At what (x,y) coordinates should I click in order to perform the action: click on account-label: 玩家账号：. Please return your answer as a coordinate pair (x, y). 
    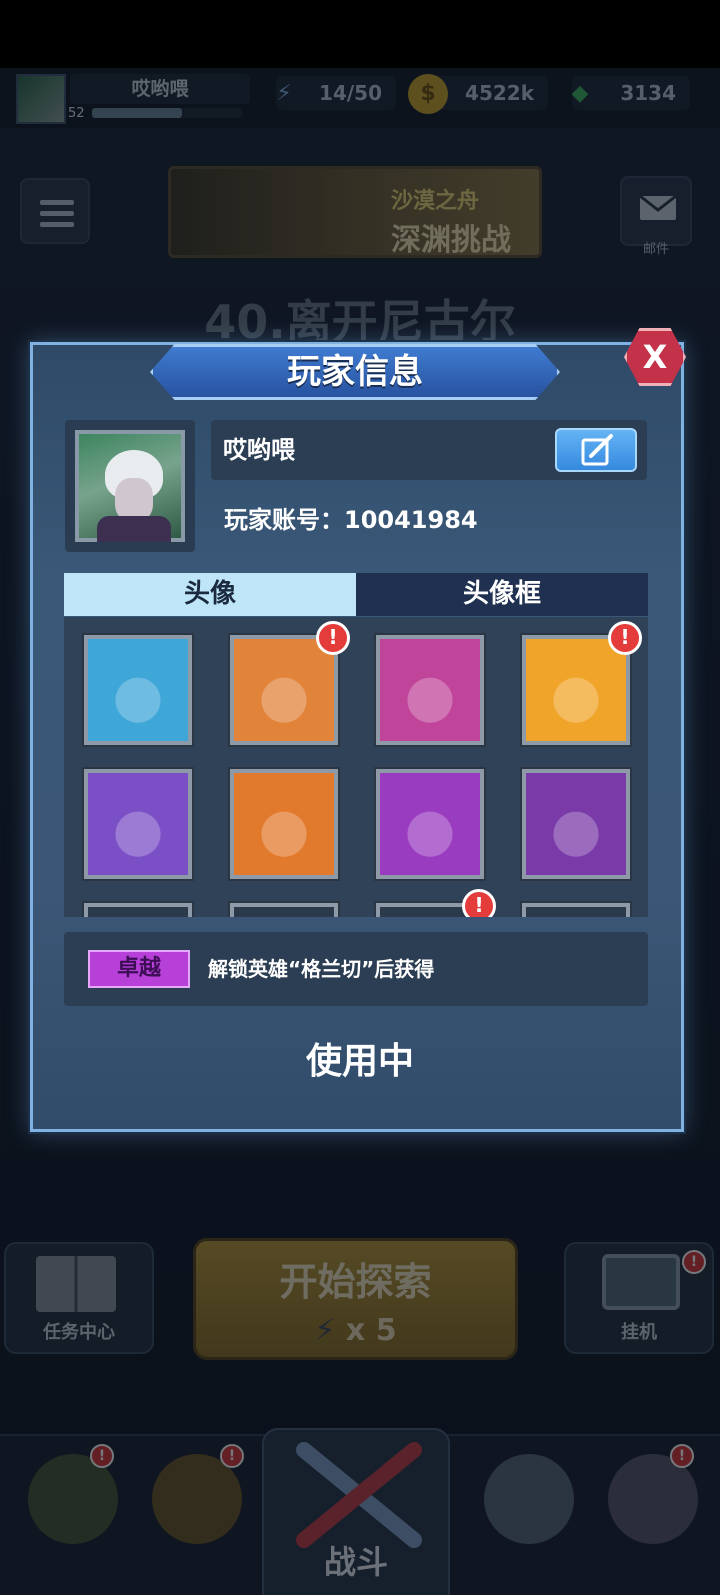
    Looking at the image, I should click on (284, 520).